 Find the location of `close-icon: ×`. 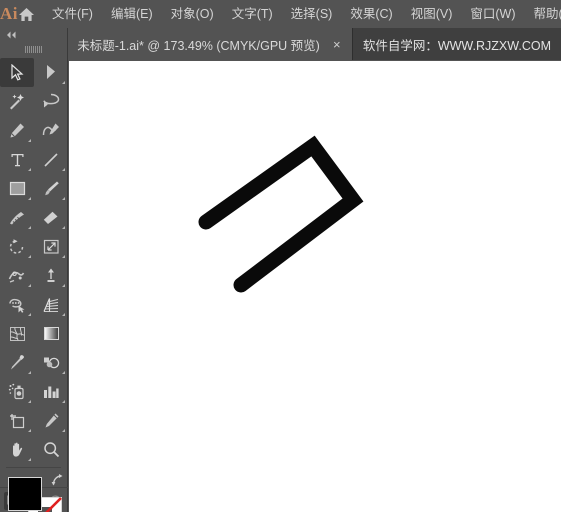

close-icon: × is located at coordinates (337, 44).